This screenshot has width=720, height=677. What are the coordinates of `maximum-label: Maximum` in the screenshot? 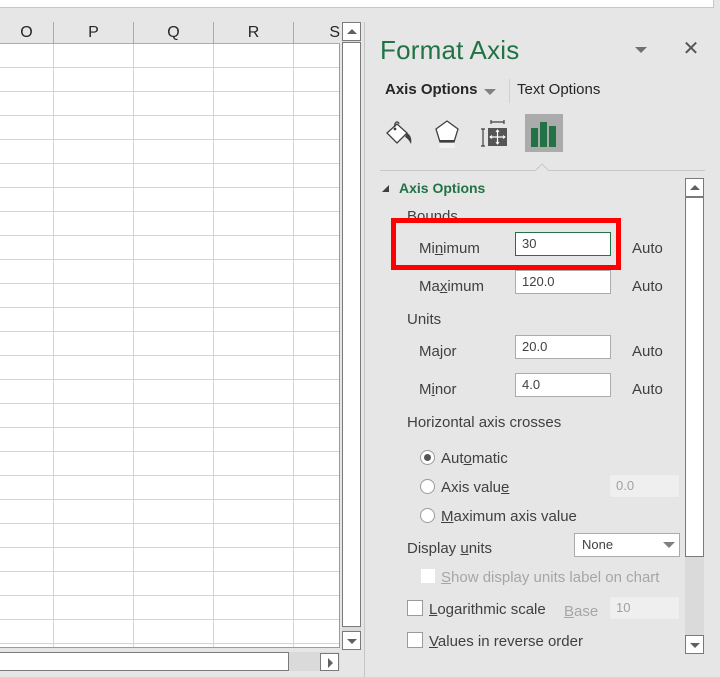 It's located at (452, 286).